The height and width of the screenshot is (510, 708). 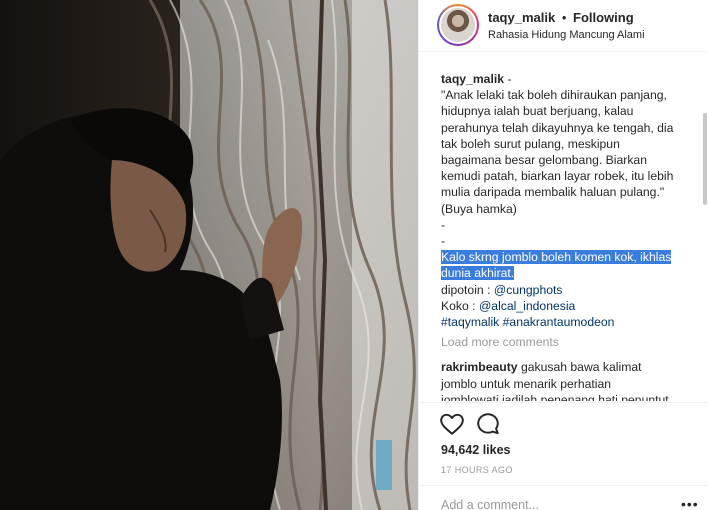 I want to click on hashtags-link: #taqymalik #anakrantaumodeon, so click(x=569, y=322).